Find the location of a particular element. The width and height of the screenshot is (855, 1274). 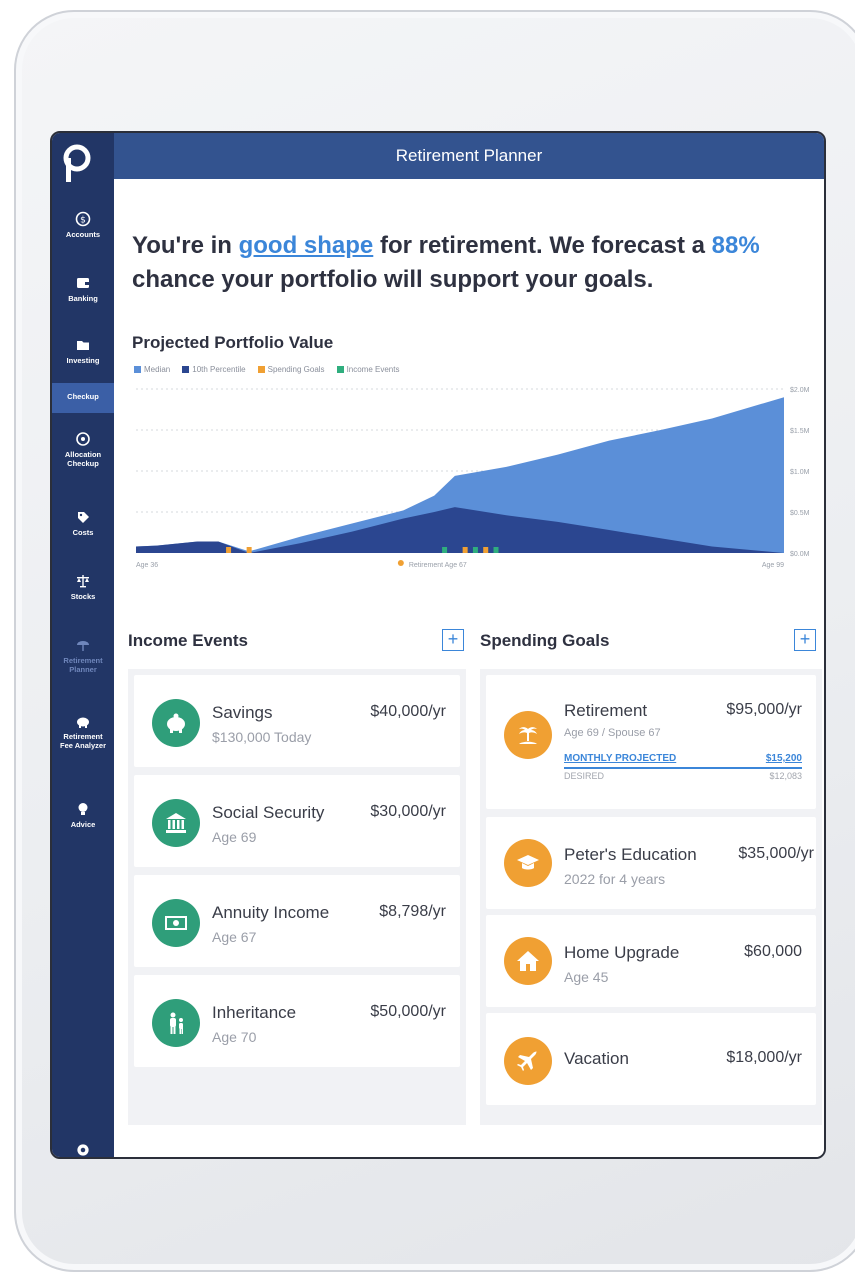

palm-island-icon is located at coordinates (528, 735).